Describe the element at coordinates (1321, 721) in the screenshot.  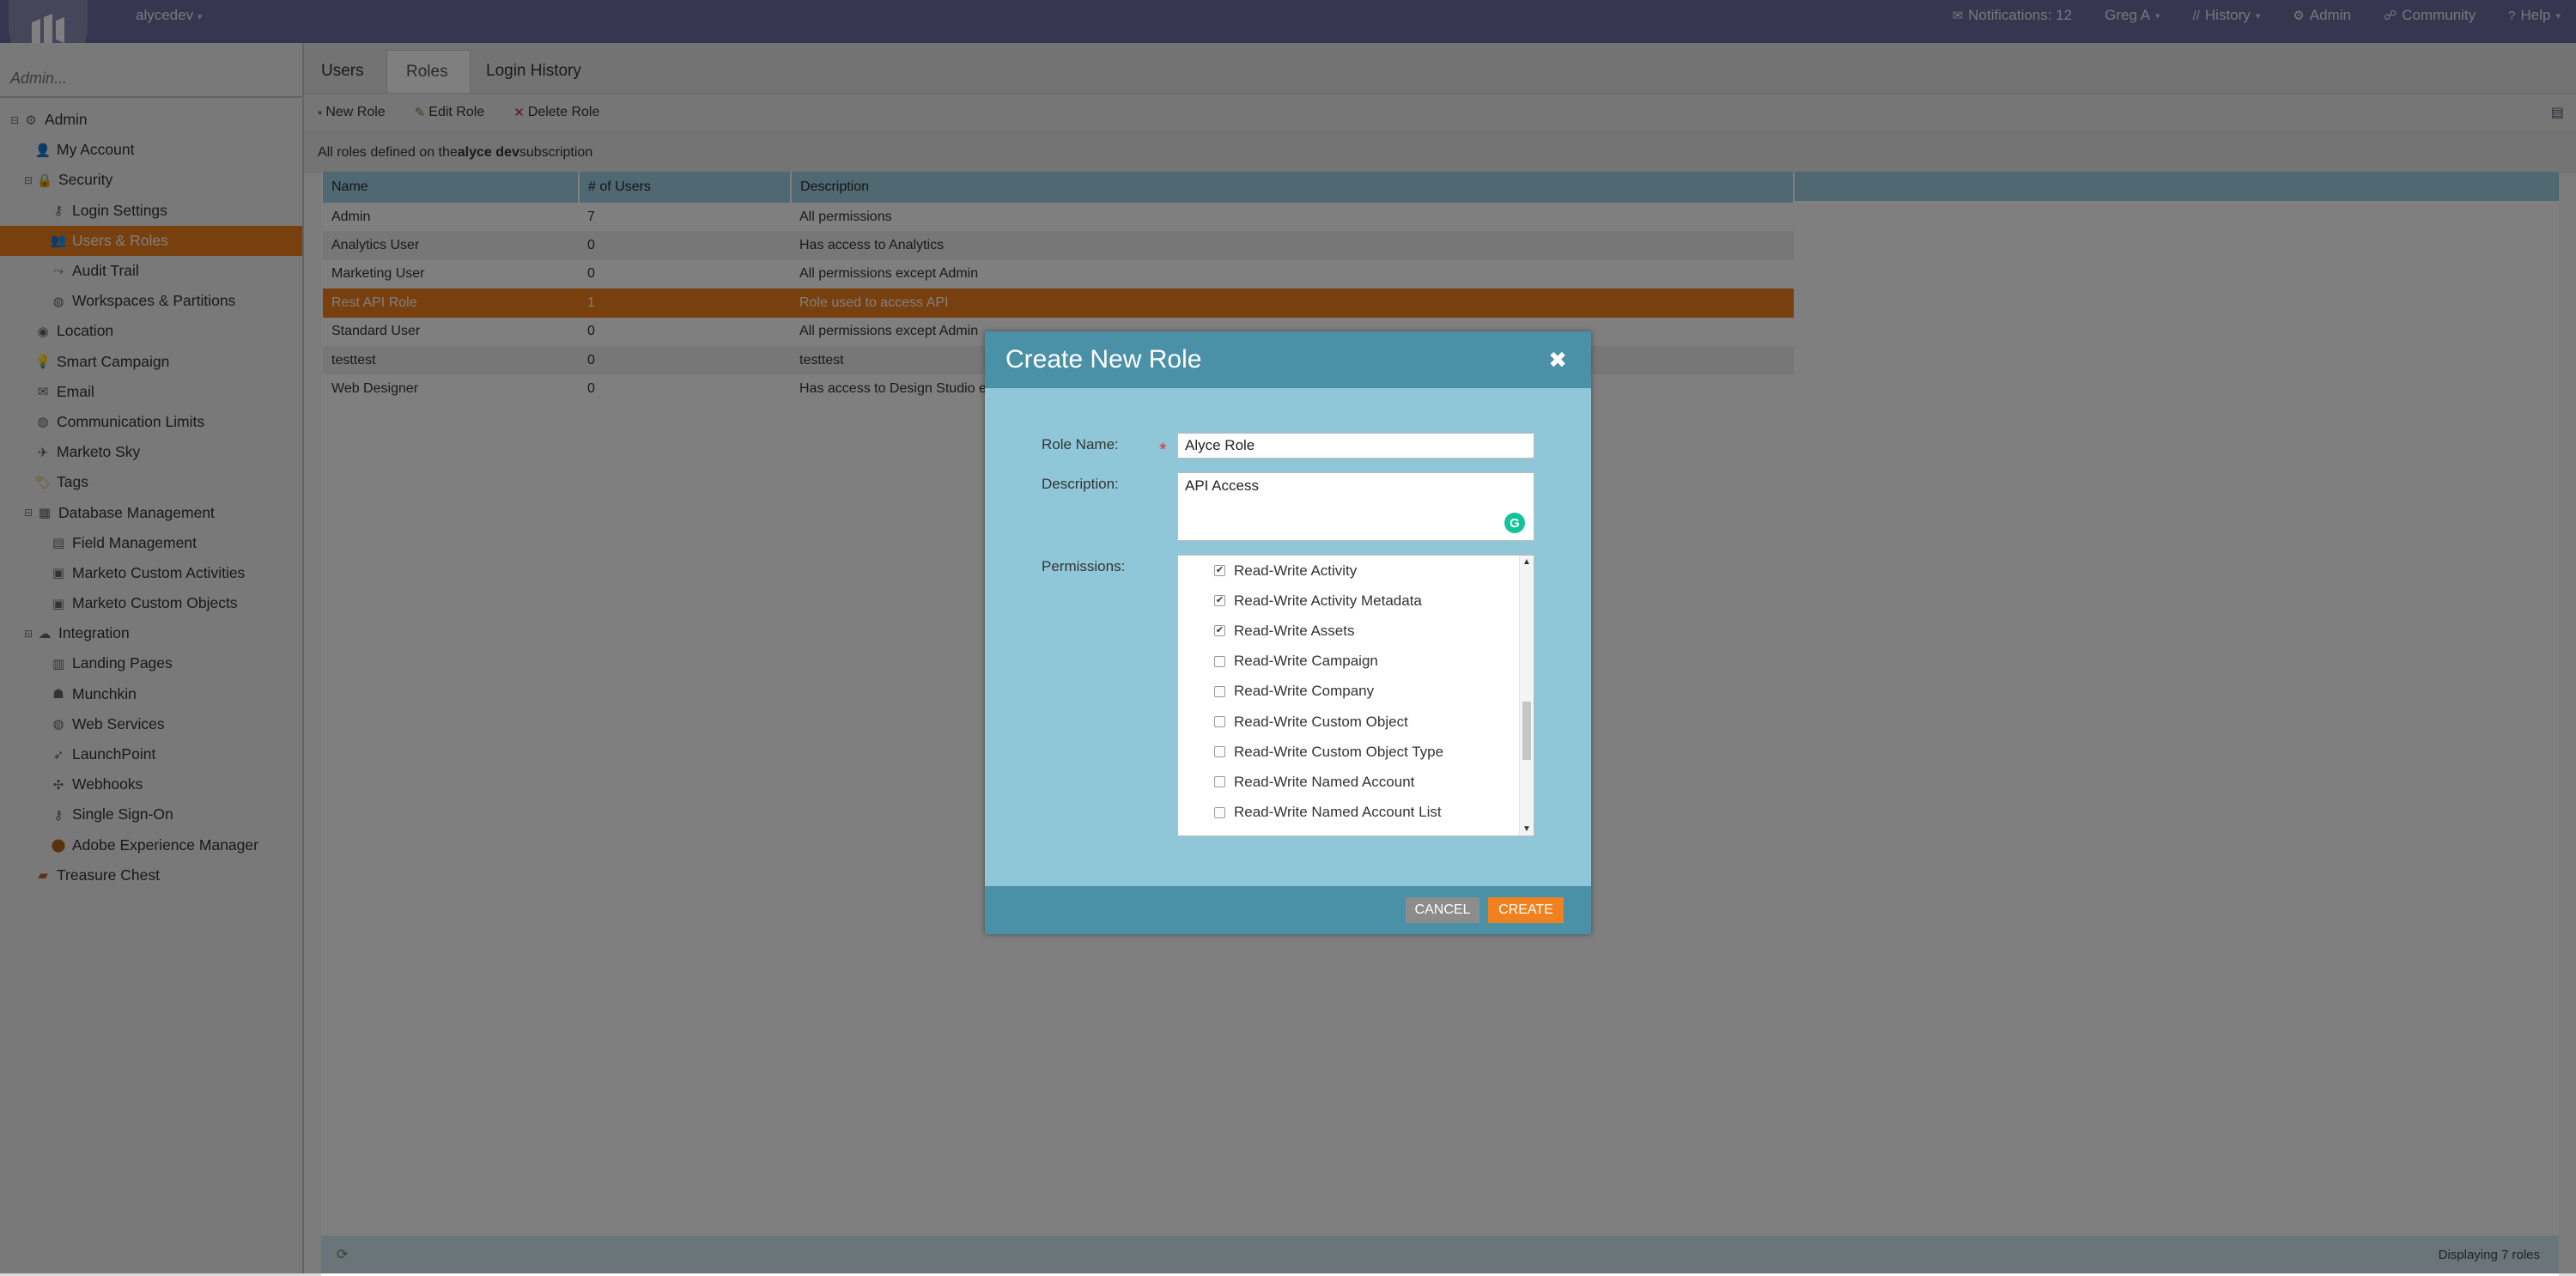
I see `permission-label: Read-Write Custom Object` at that location.